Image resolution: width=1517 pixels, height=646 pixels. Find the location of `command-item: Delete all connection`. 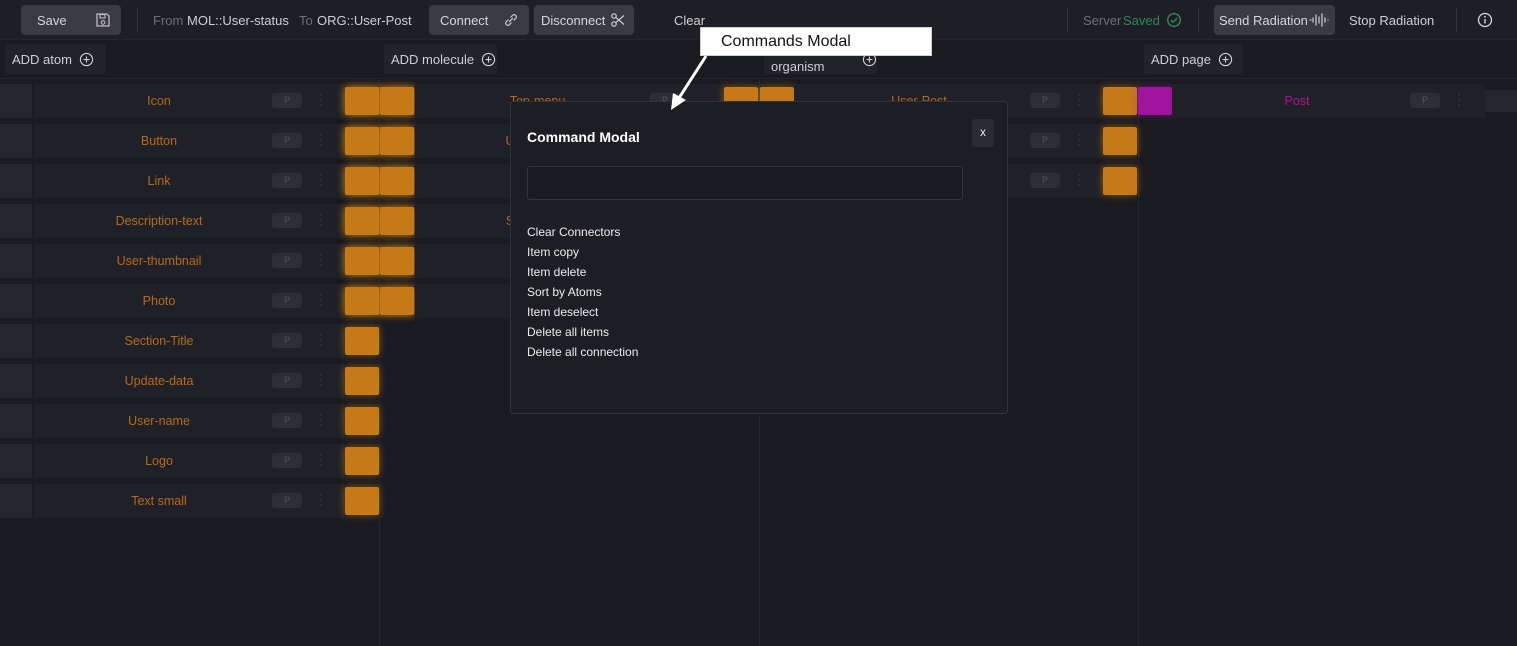

command-item: Delete all connection is located at coordinates (582, 354).